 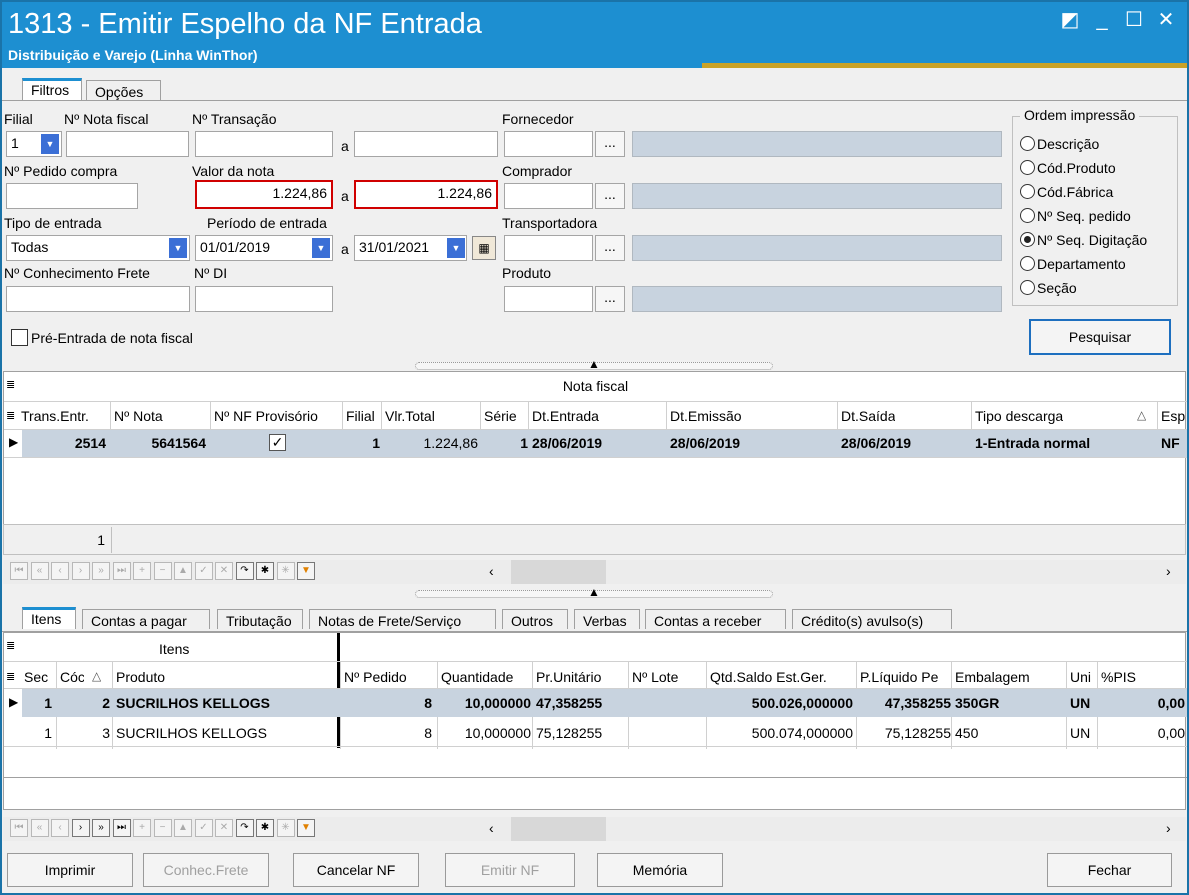 I want to click on tab-cr-dito-s-avulso-s-: Crédito(s) avulso(s), so click(x=872, y=619).